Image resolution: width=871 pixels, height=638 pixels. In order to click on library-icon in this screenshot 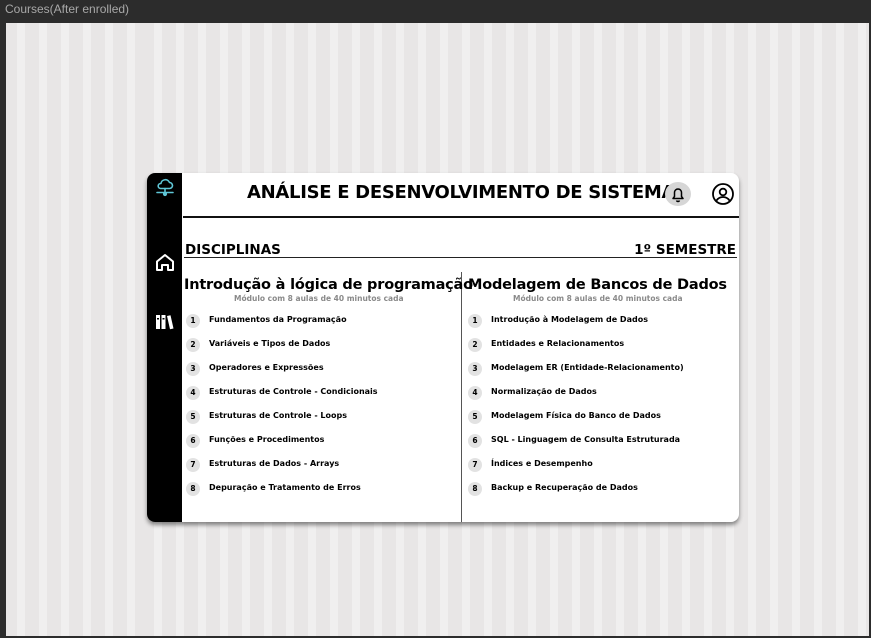, I will do `click(165, 322)`.